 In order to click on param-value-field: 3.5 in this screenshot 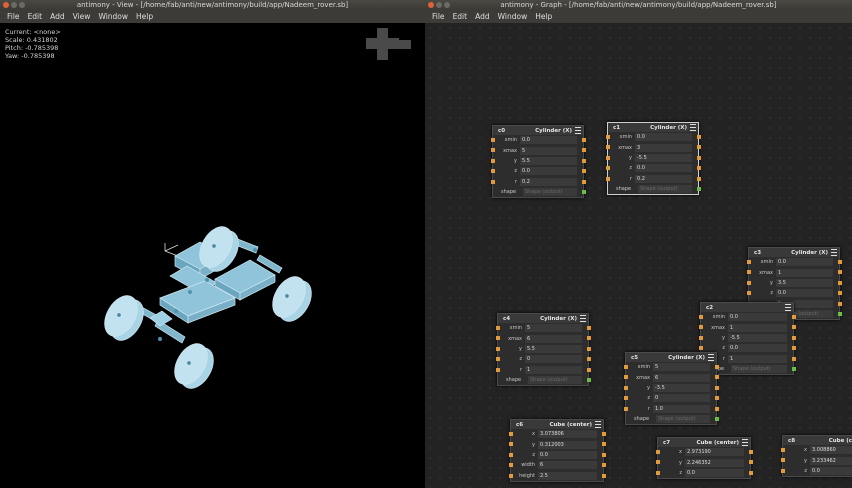, I will do `click(804, 282)`.